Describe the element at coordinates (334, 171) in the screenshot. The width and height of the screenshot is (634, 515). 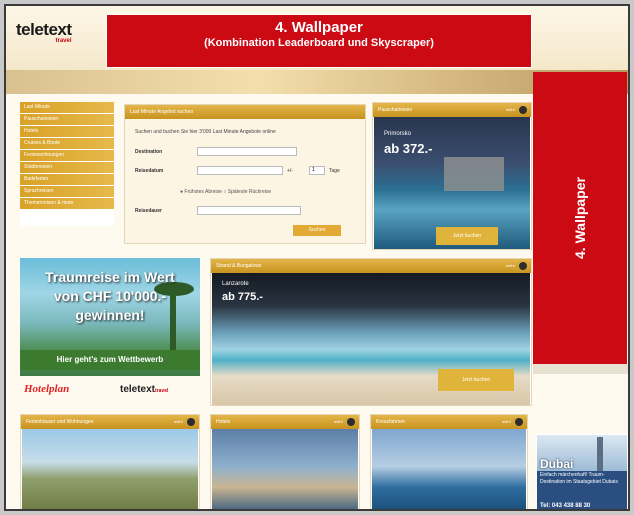
I see `date-unit: Tage` at that location.